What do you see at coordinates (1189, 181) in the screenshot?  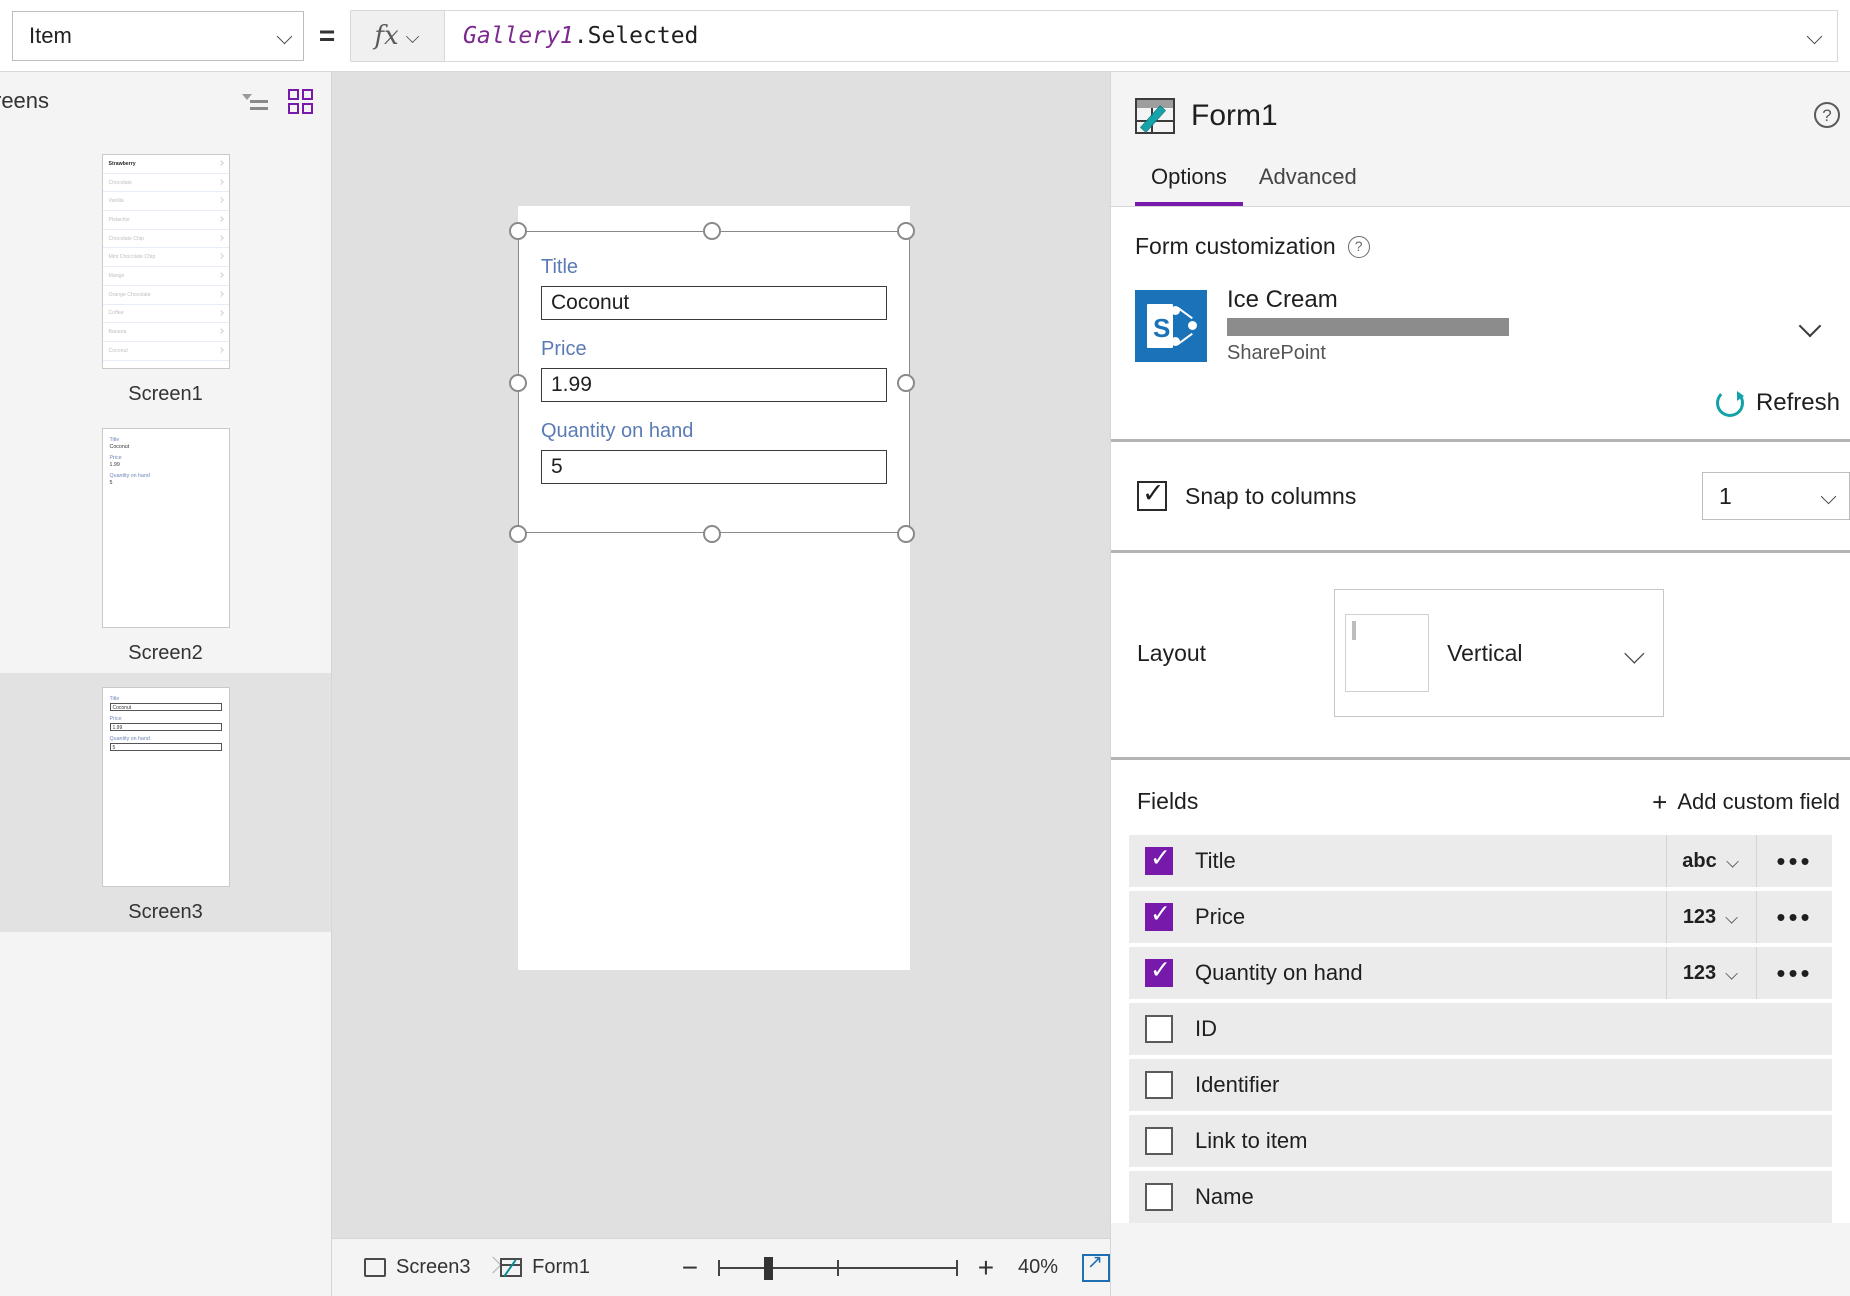 I see `tab-options: Options` at bounding box center [1189, 181].